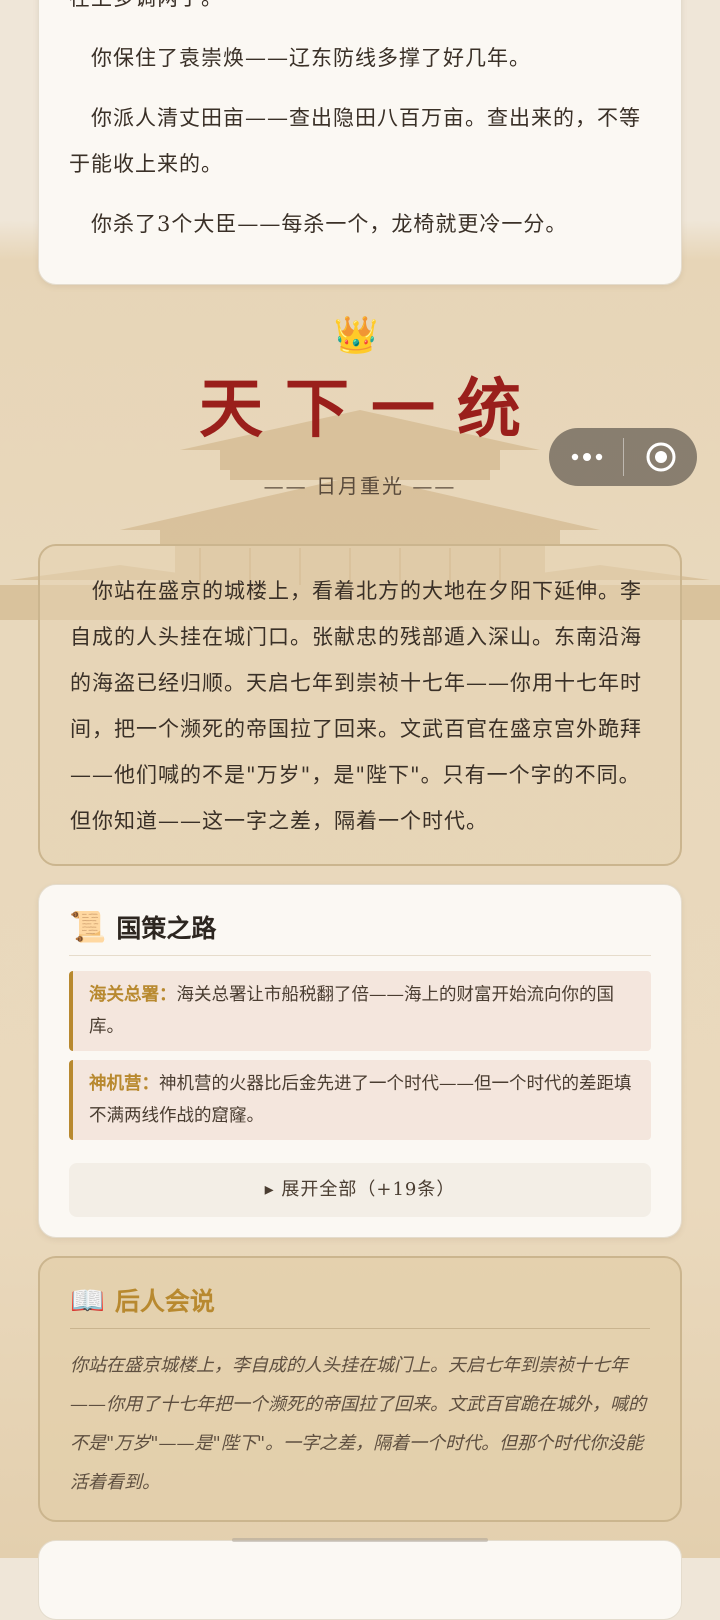 The width and height of the screenshot is (720, 1620). Describe the element at coordinates (360, 1011) in the screenshot. I see `policy-item: 海关总署：海关总署让市船税翻了倍——海上的财富开始流向你的国库。` at that location.